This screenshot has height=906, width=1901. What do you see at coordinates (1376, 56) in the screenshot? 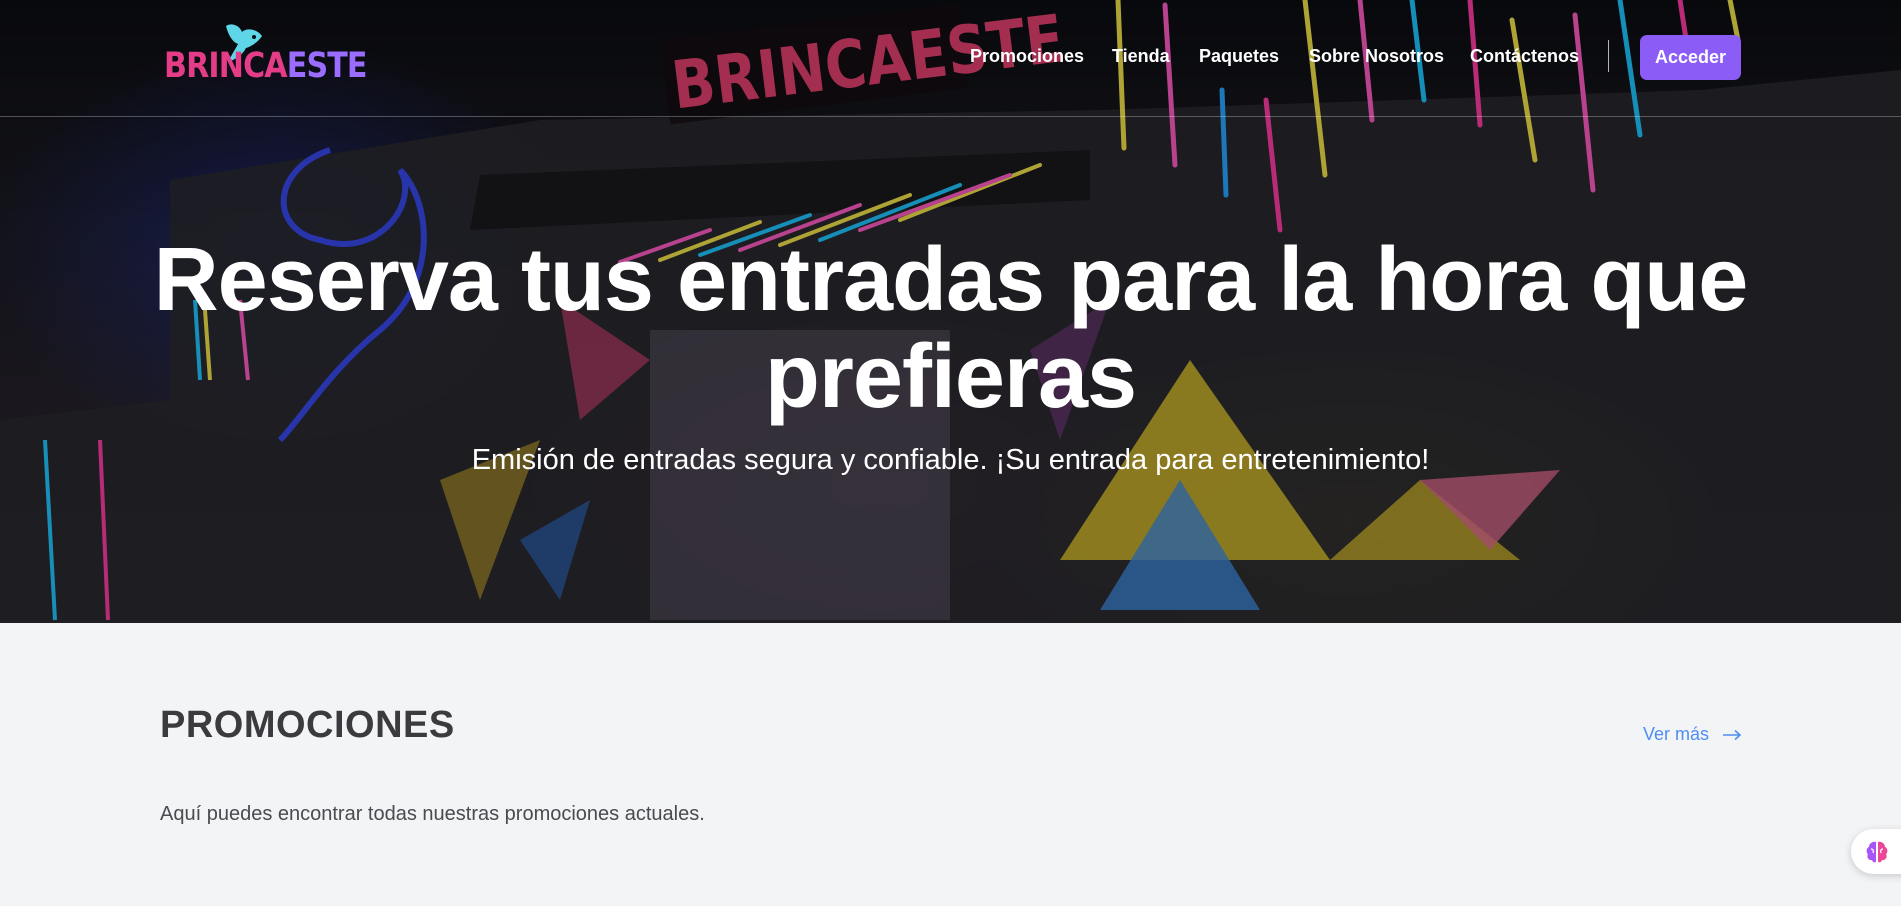
I see `nav-link-sobre-nosotros: Sobre Nosotros` at bounding box center [1376, 56].